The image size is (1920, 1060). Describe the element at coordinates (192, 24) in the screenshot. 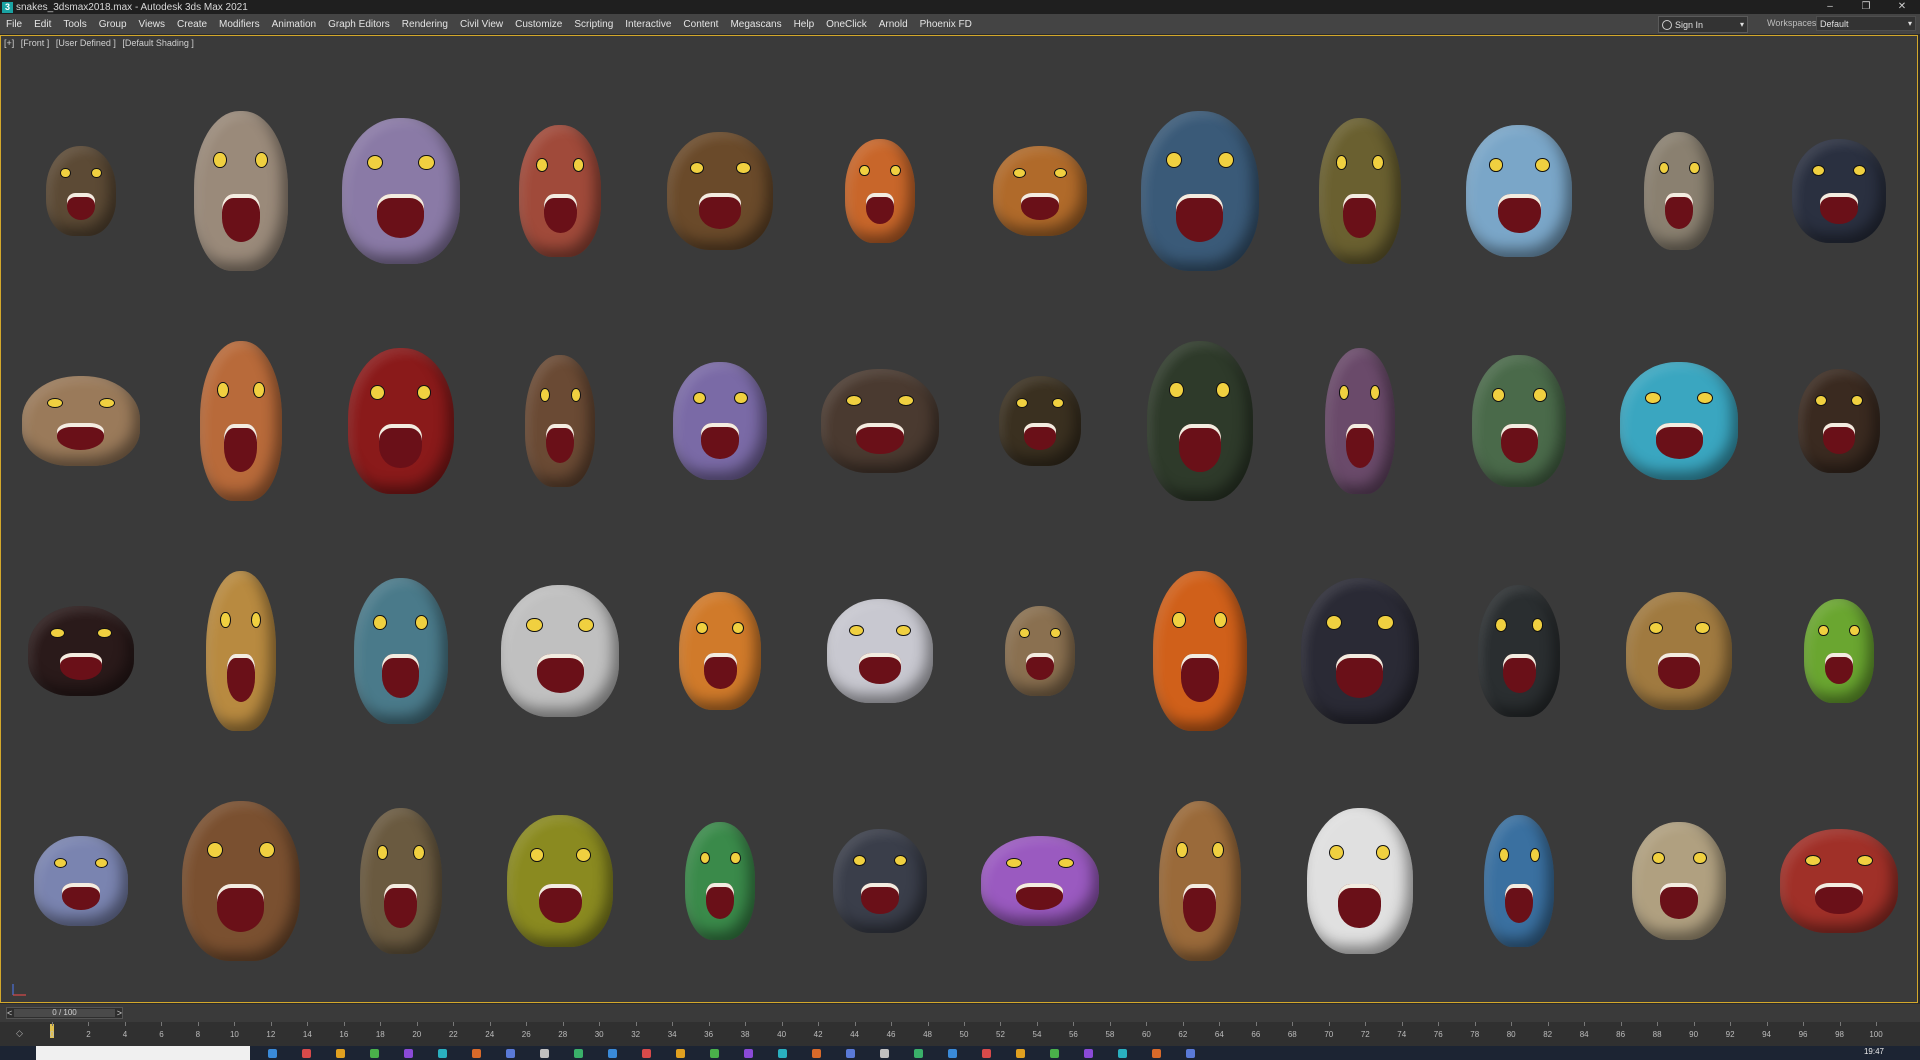

I see `menu-create: Create` at that location.